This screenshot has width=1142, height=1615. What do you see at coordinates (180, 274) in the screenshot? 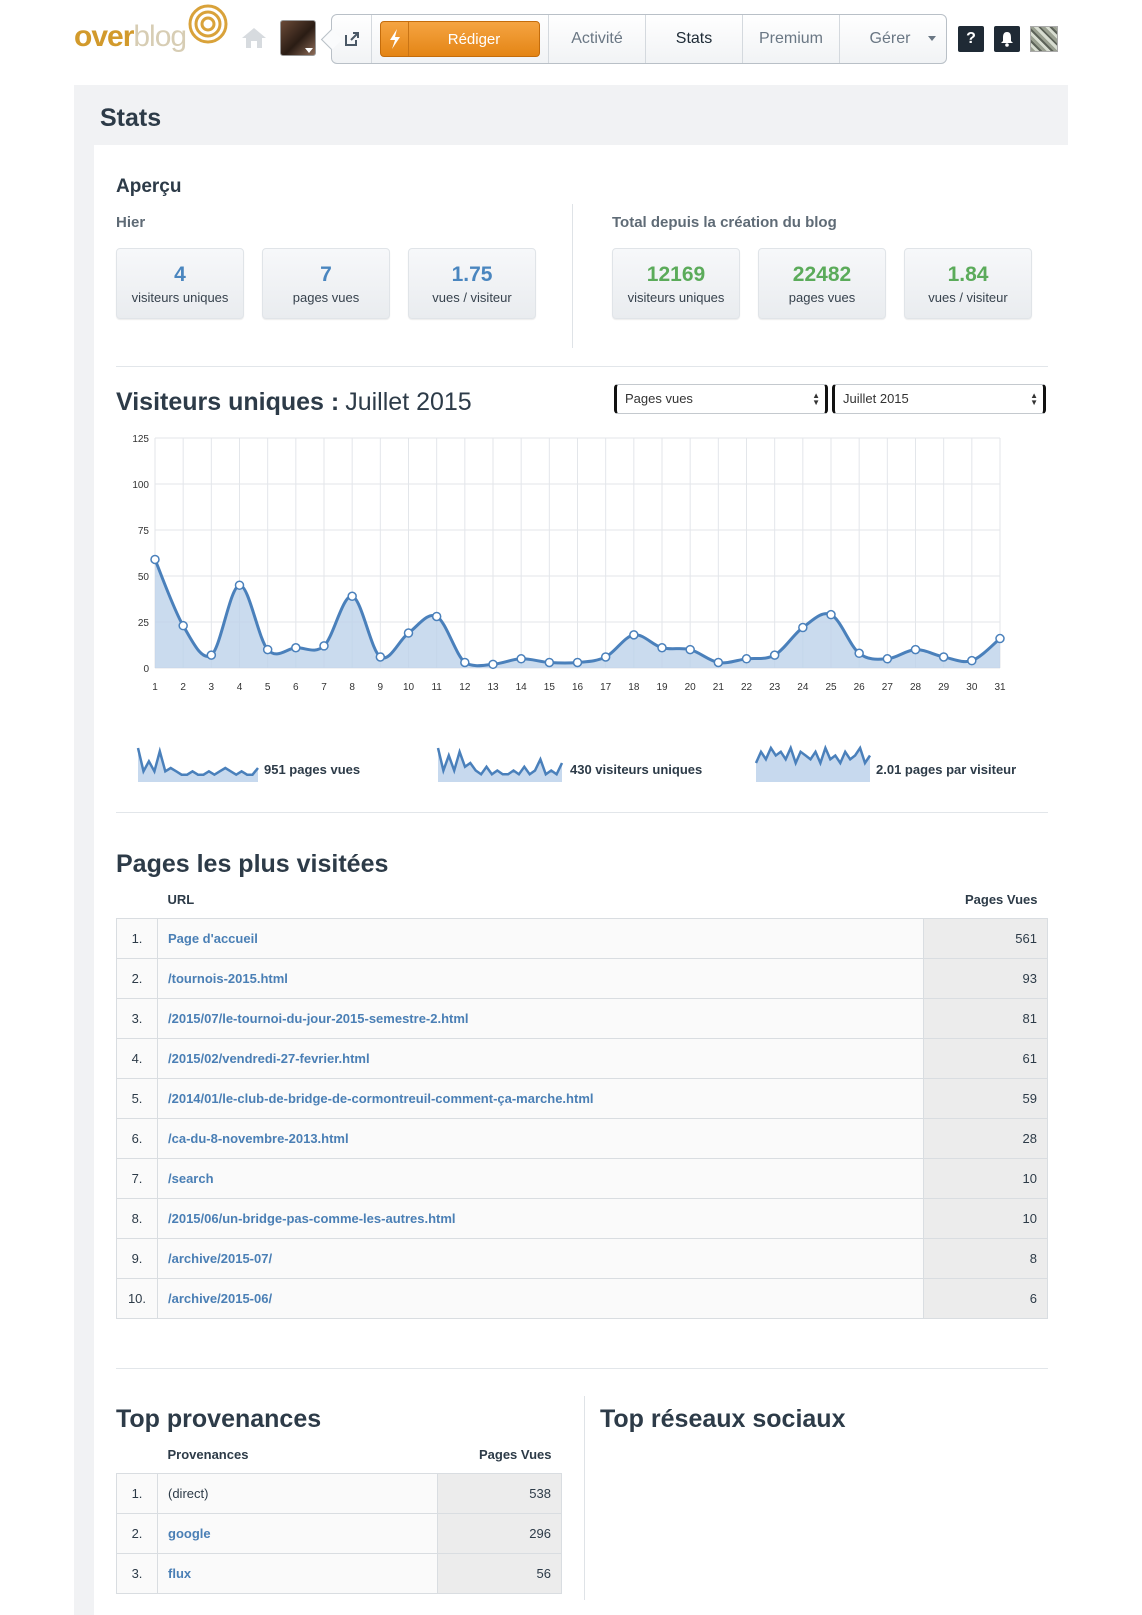
I see `stat-value: 4` at bounding box center [180, 274].